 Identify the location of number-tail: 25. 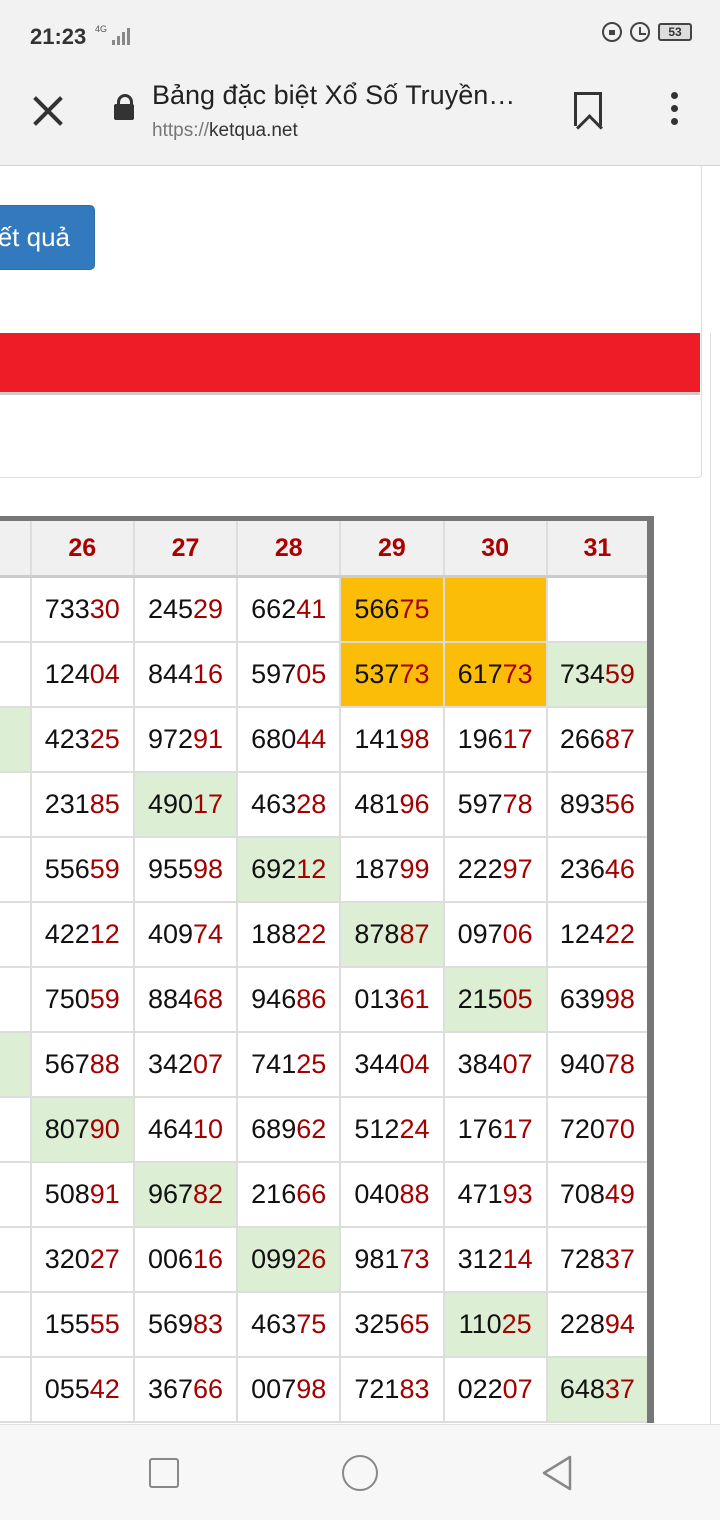
(311, 1063).